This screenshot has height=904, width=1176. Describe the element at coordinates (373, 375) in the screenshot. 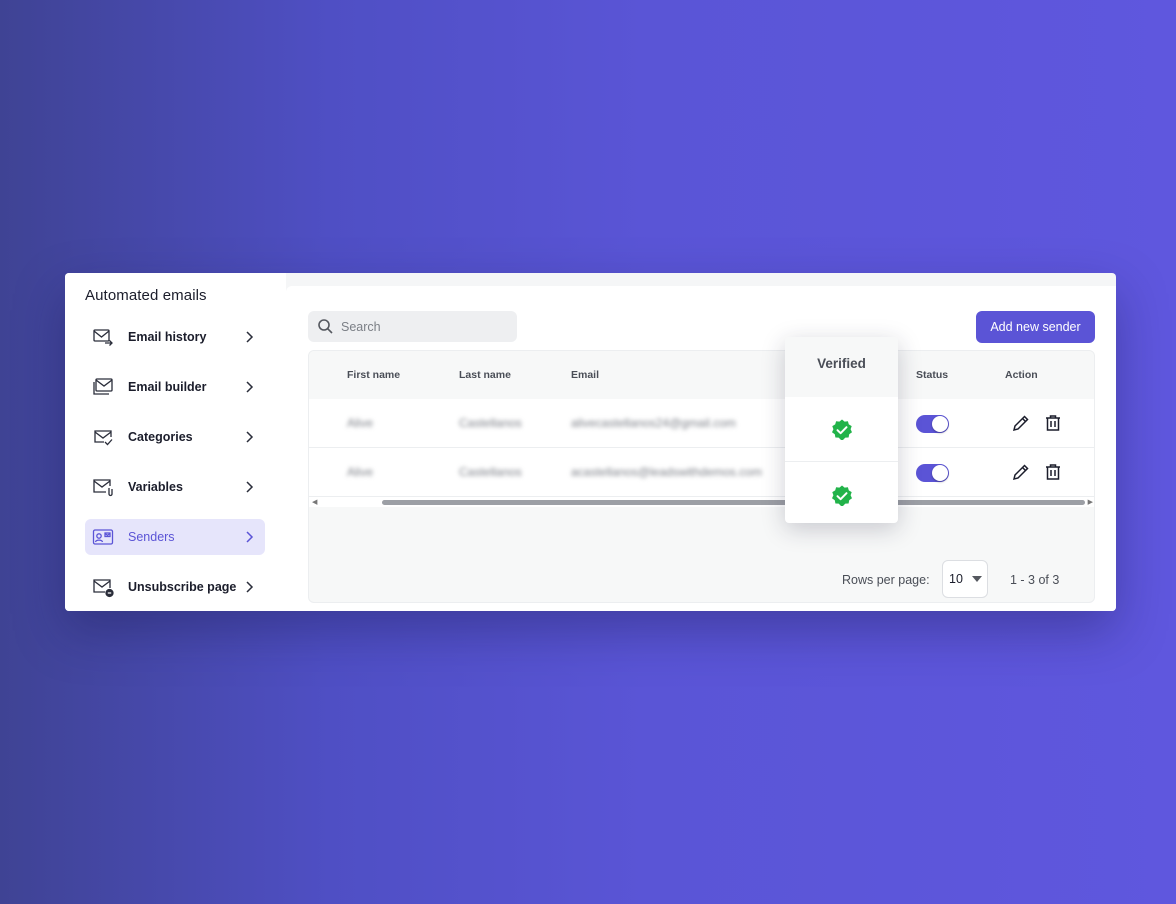

I see `column-header-first-name: First name` at that location.